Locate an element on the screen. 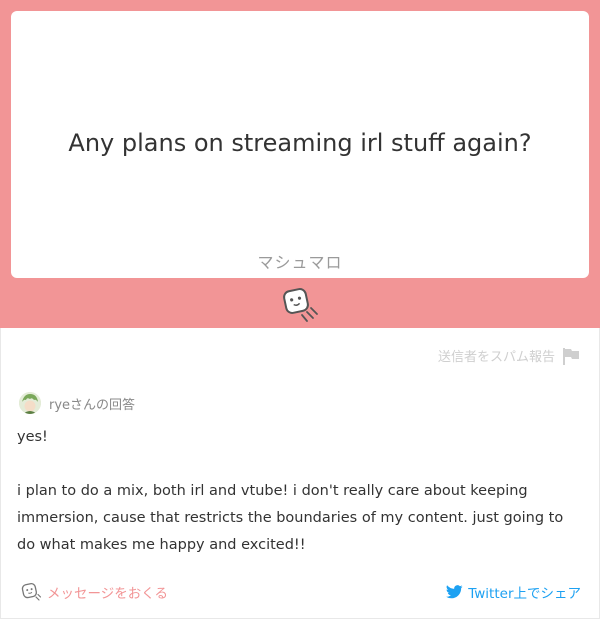  twitter-icon is located at coordinates (454, 592).